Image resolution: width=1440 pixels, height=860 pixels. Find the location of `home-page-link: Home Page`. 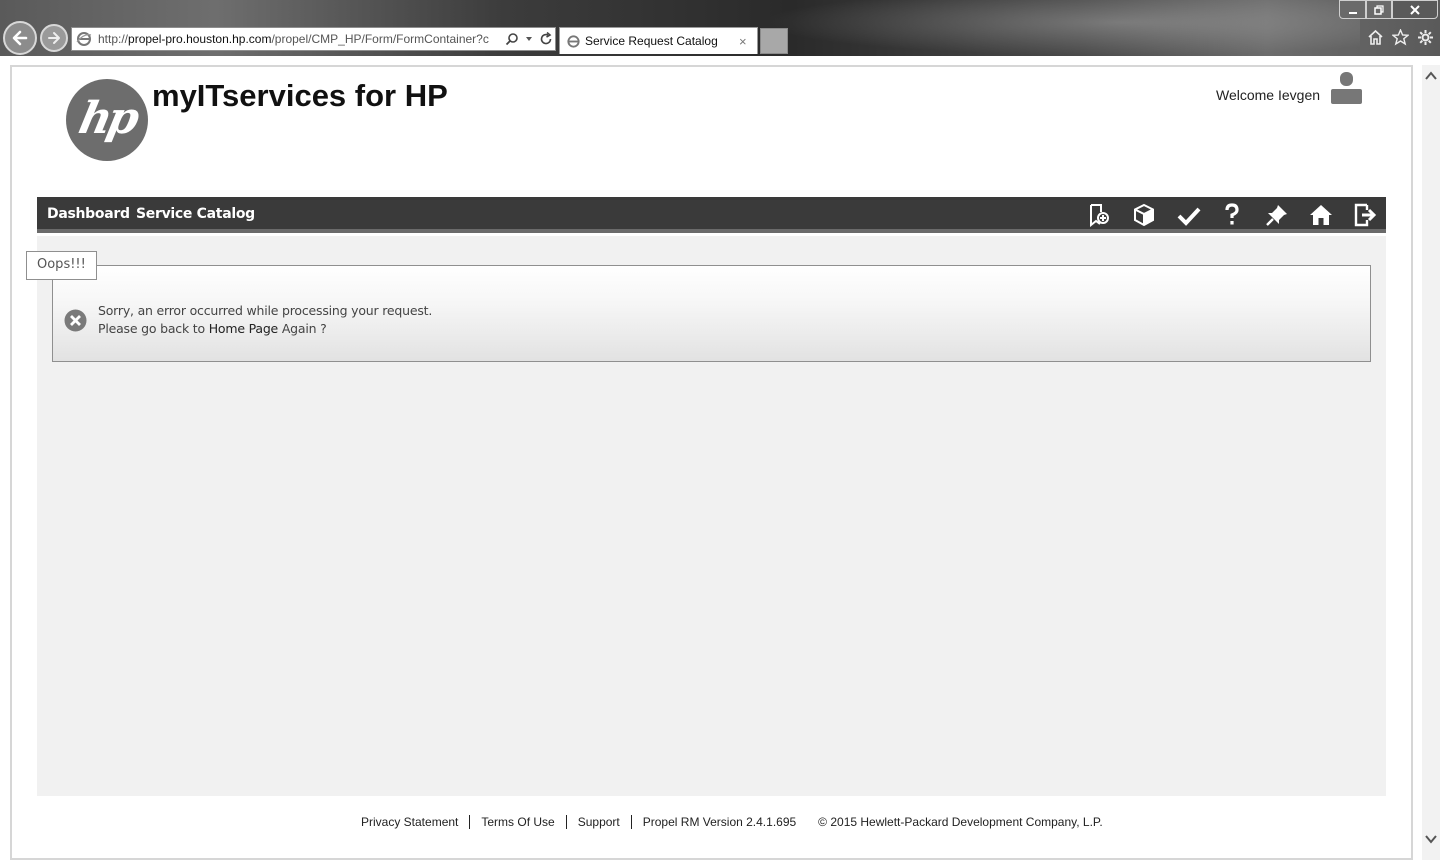

home-page-link: Home Page is located at coordinates (244, 328).